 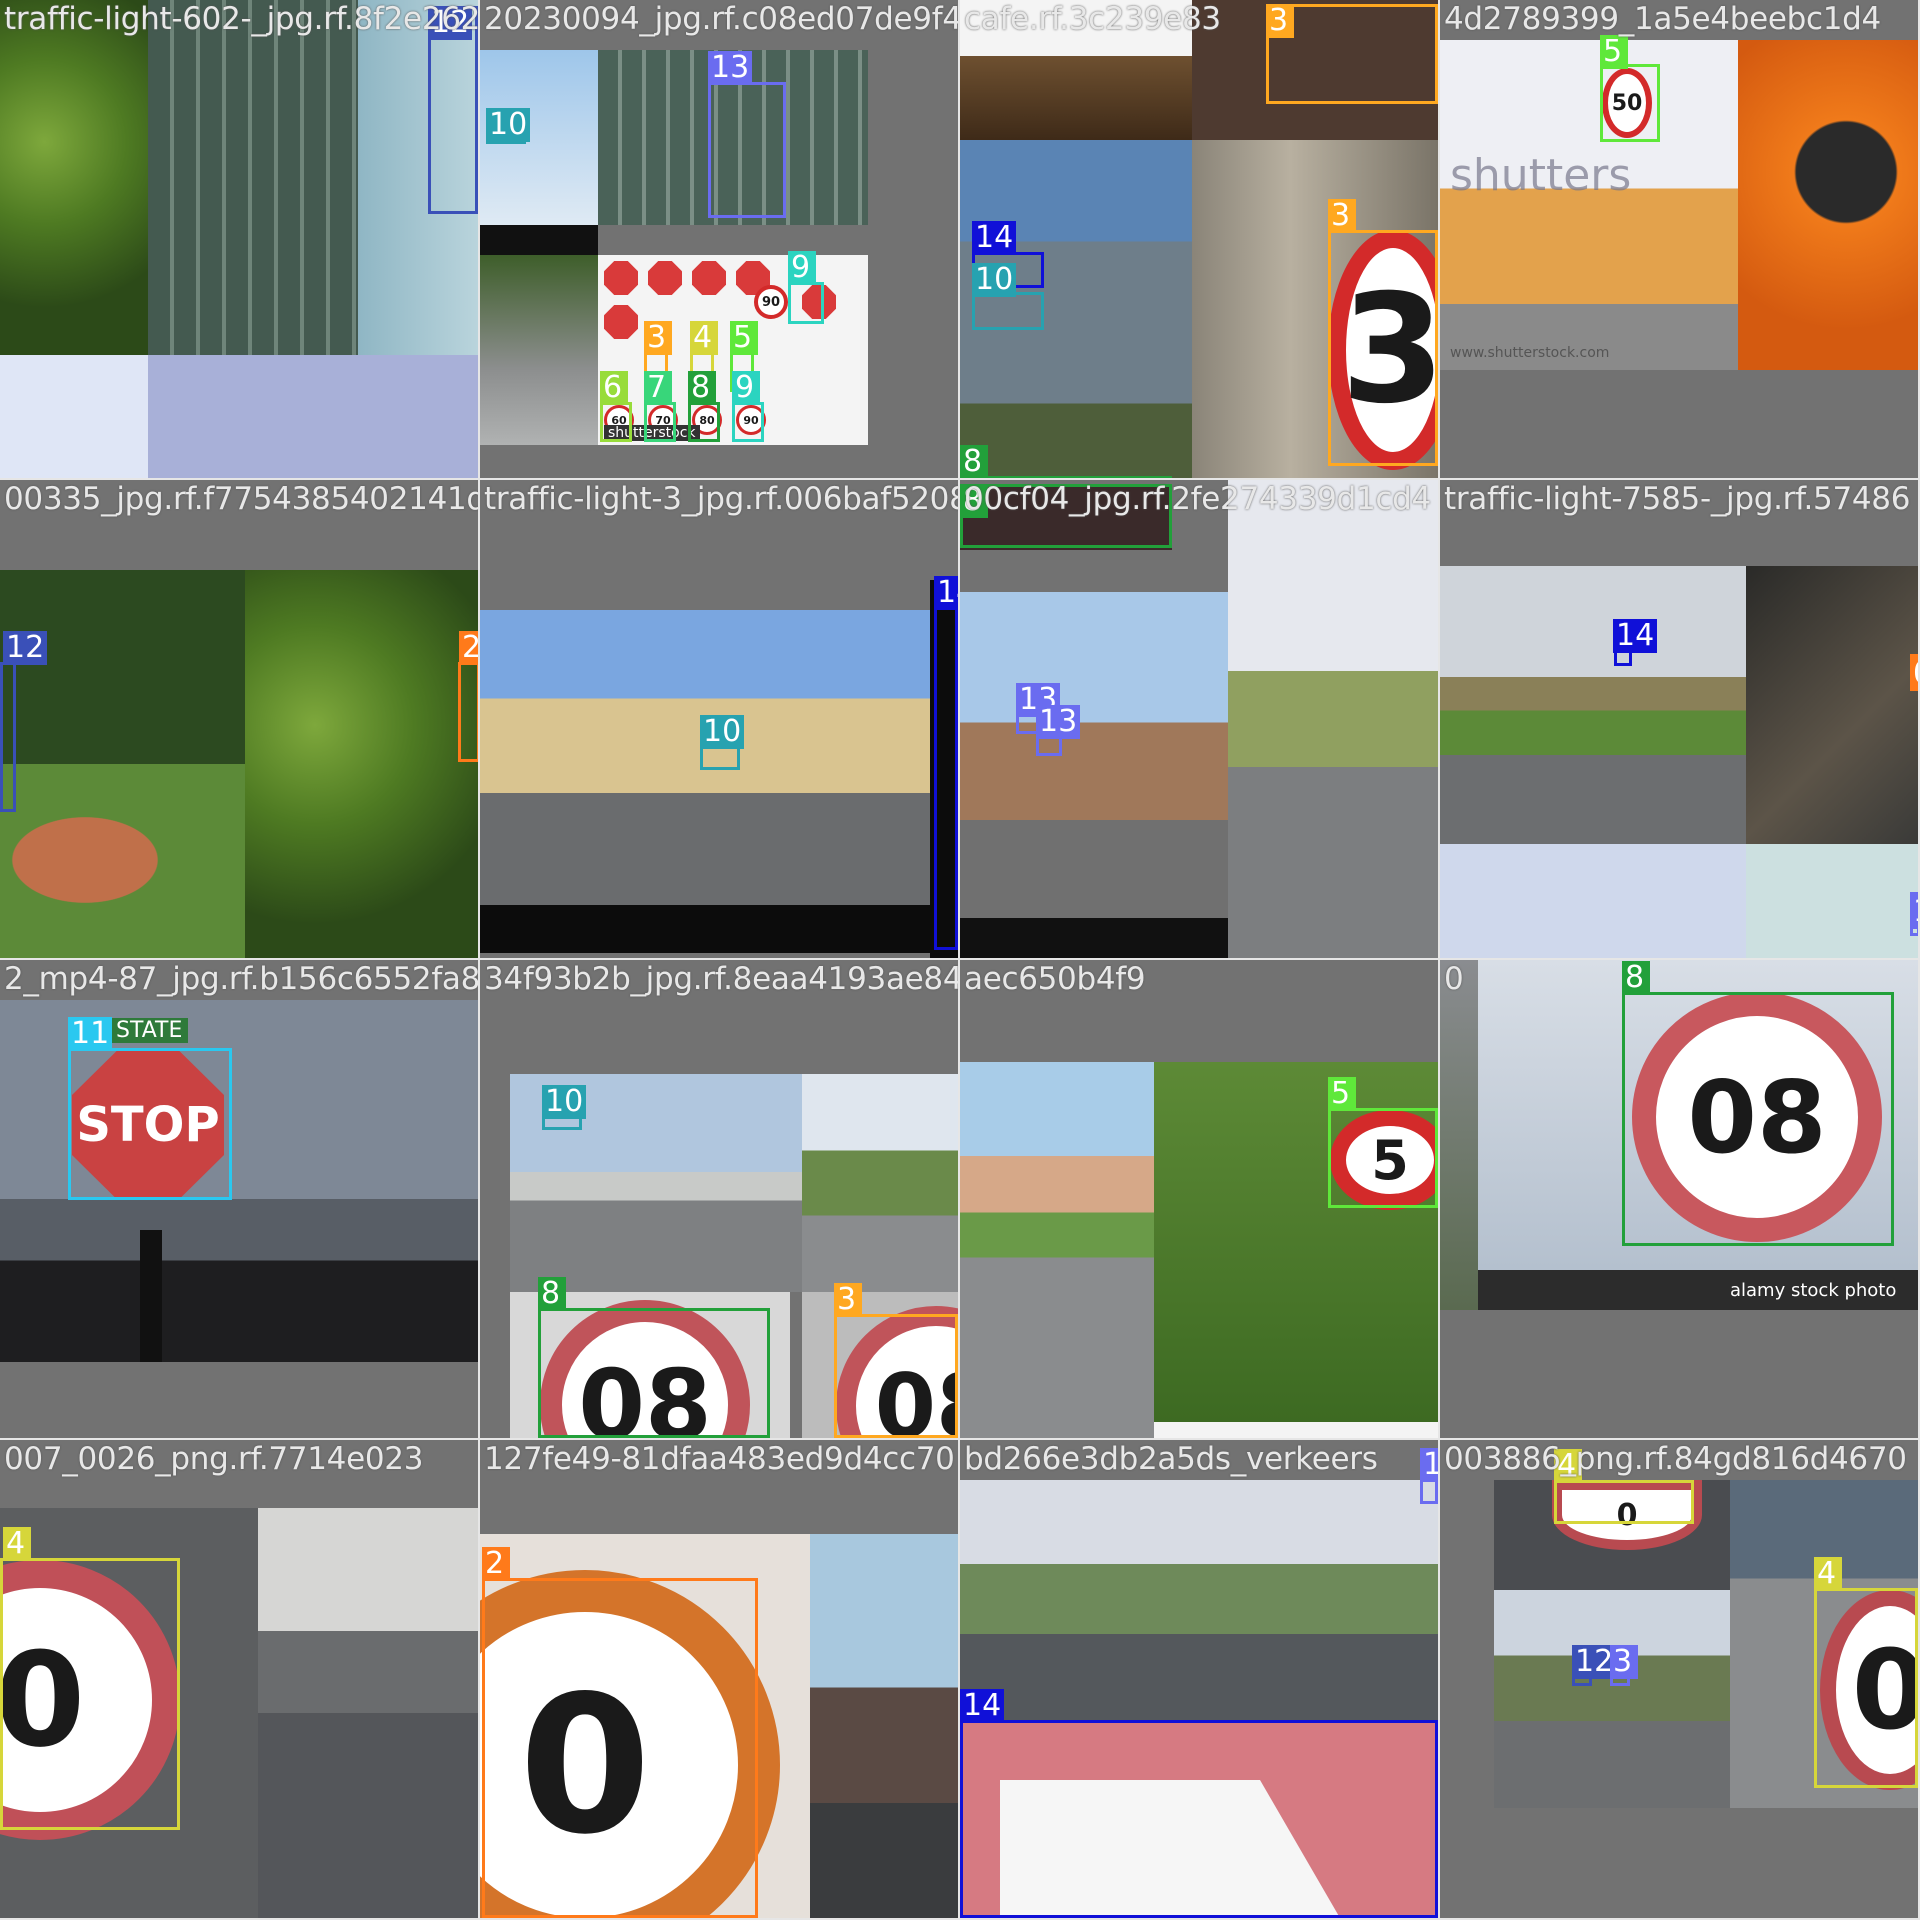 I want to click on photo-village, so click(x=1057, y=1250).